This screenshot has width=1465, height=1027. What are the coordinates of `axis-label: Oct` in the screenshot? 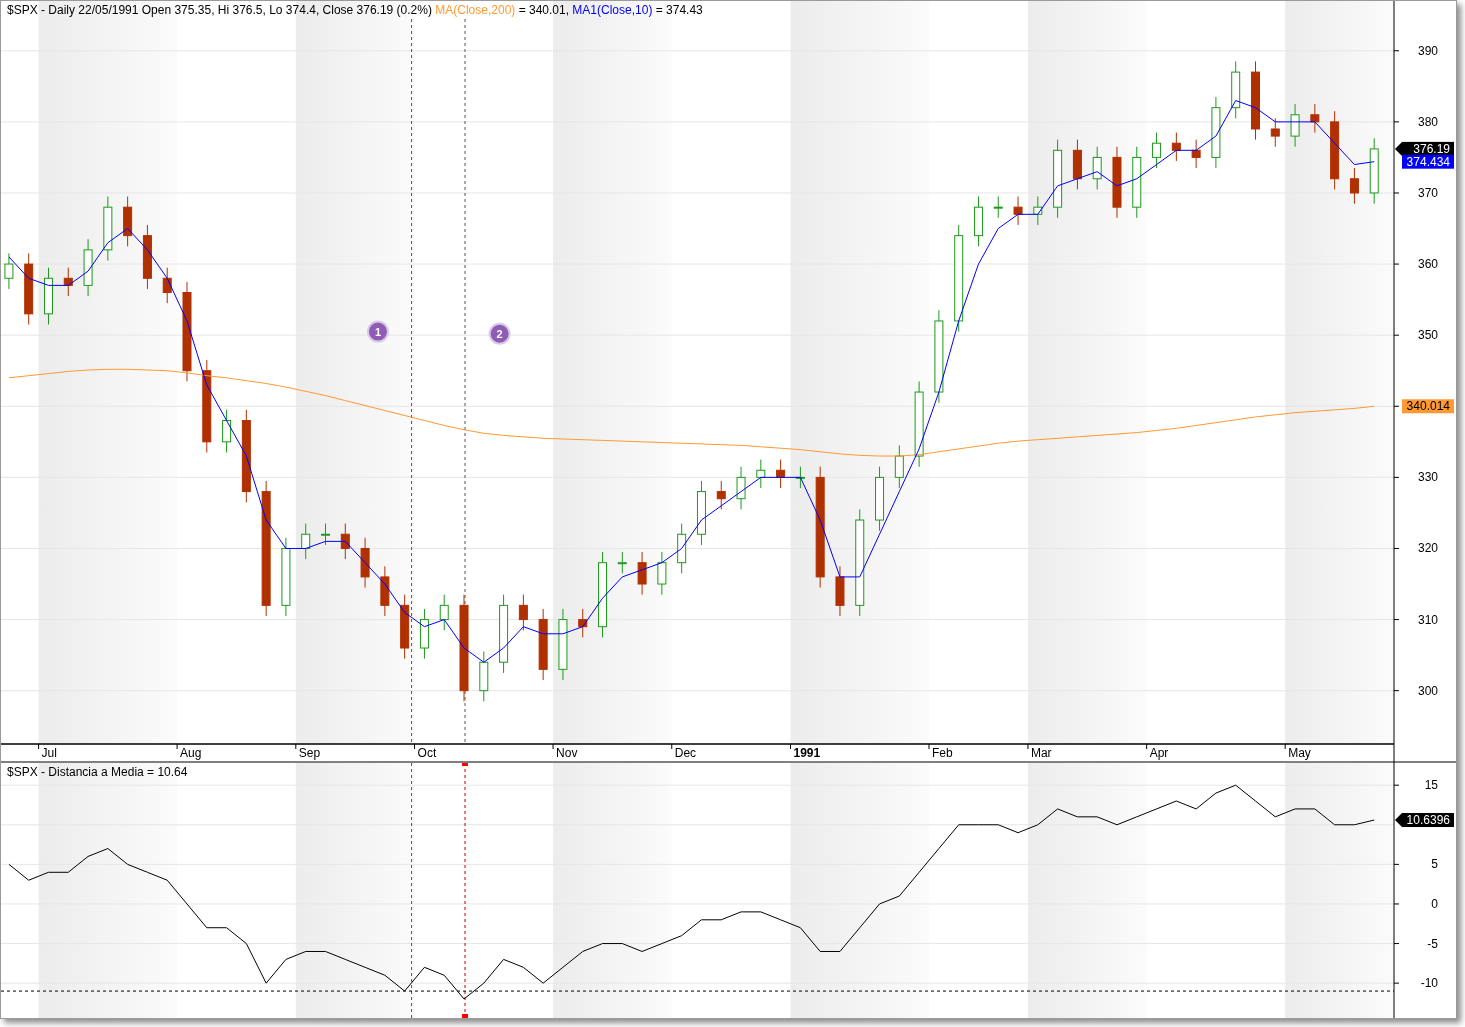 It's located at (427, 753).